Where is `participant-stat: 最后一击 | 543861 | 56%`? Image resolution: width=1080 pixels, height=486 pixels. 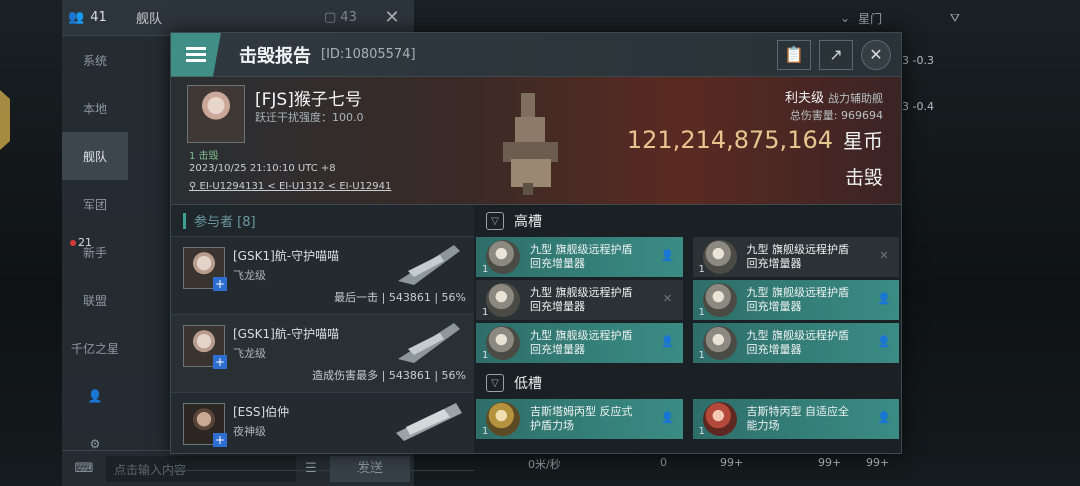
participant-stat: 最后一击 | 543861 | 56% is located at coordinates (400, 297).